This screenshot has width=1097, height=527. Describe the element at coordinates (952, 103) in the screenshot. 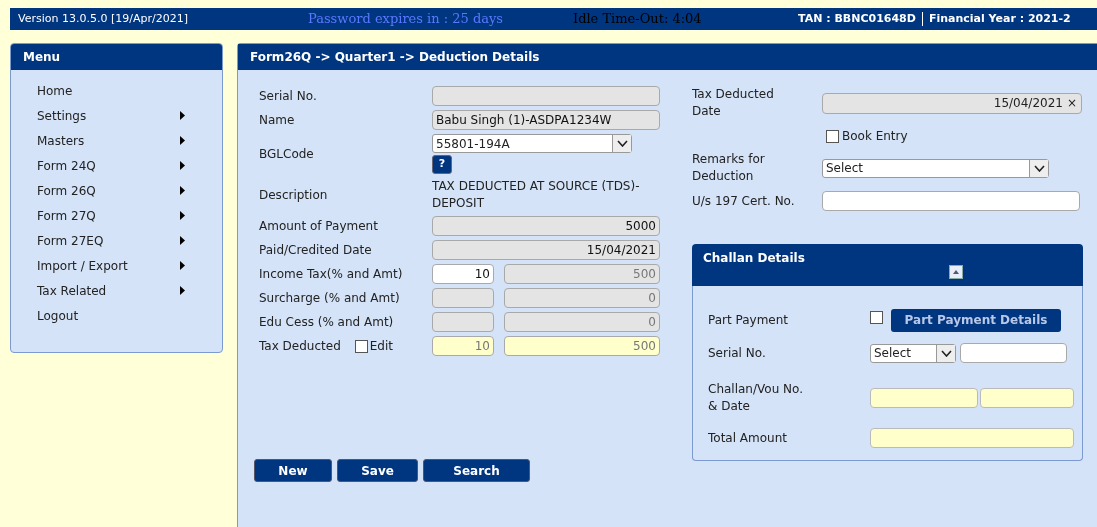

I see `date-field: 15/04/2021 ×` at that location.